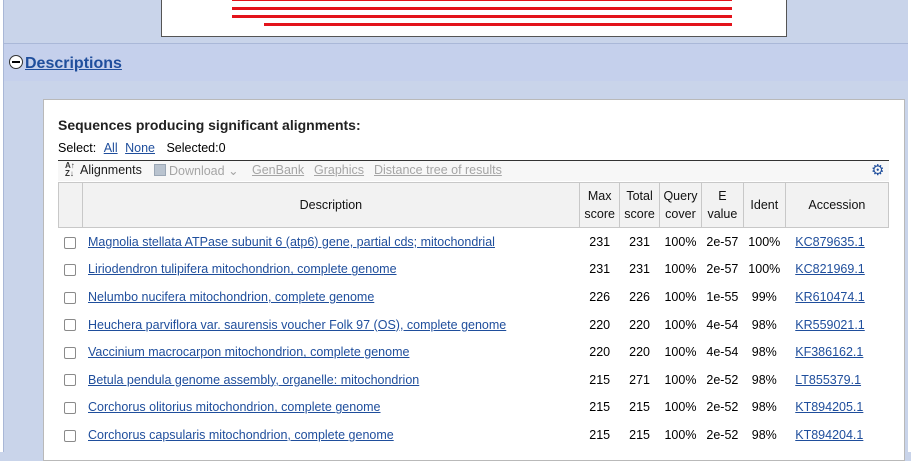 The width and height of the screenshot is (911, 461). I want to click on accession-link: KF386162.1, so click(829, 352).